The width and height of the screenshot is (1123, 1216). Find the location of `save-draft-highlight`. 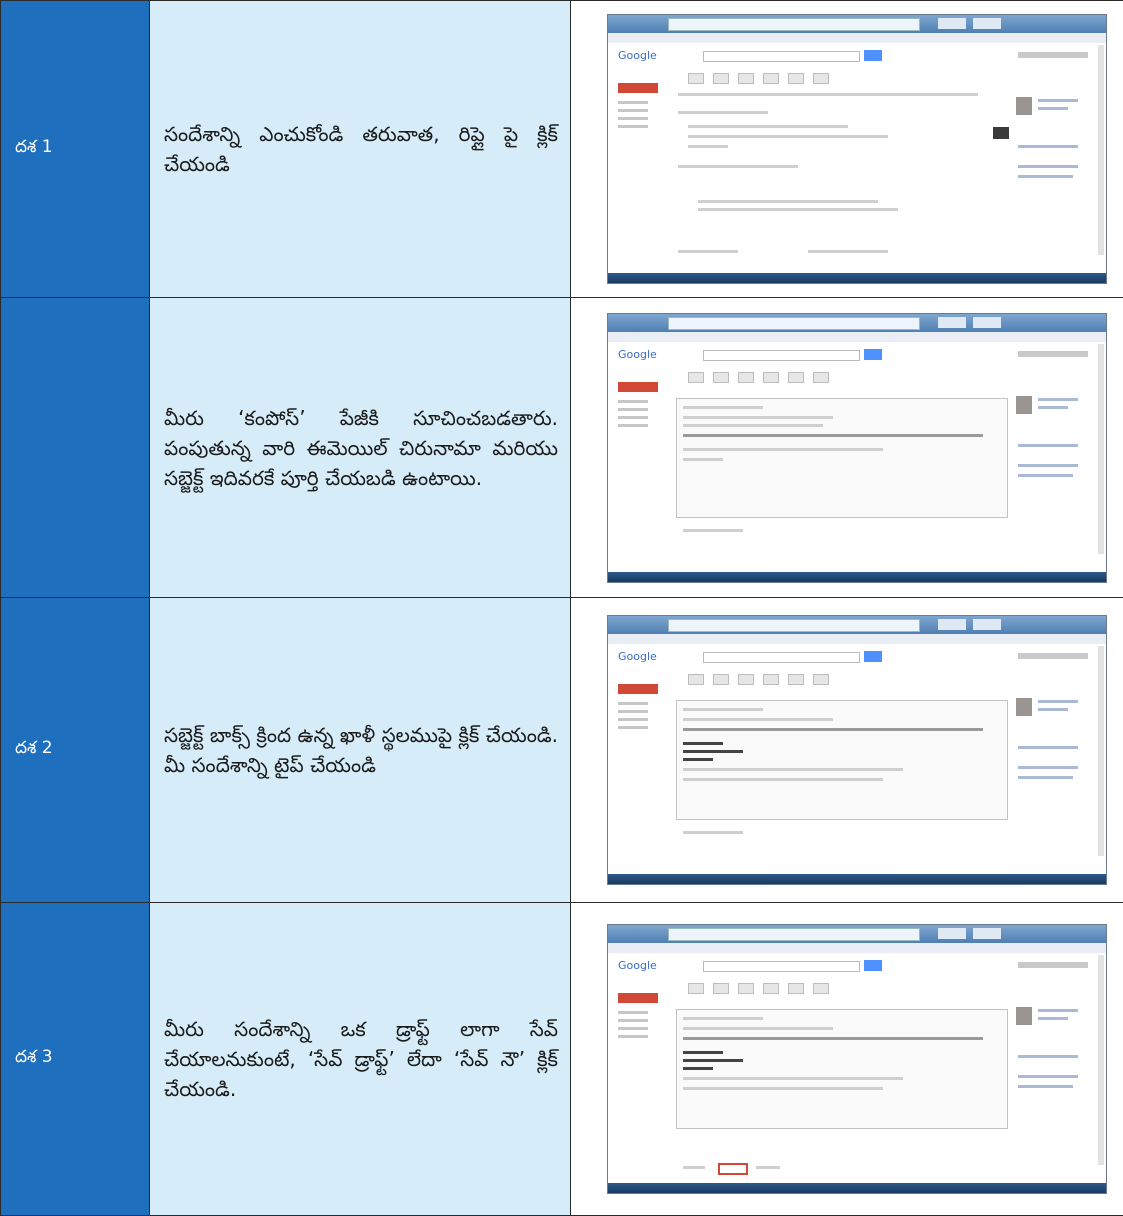

save-draft-highlight is located at coordinates (733, 1169).